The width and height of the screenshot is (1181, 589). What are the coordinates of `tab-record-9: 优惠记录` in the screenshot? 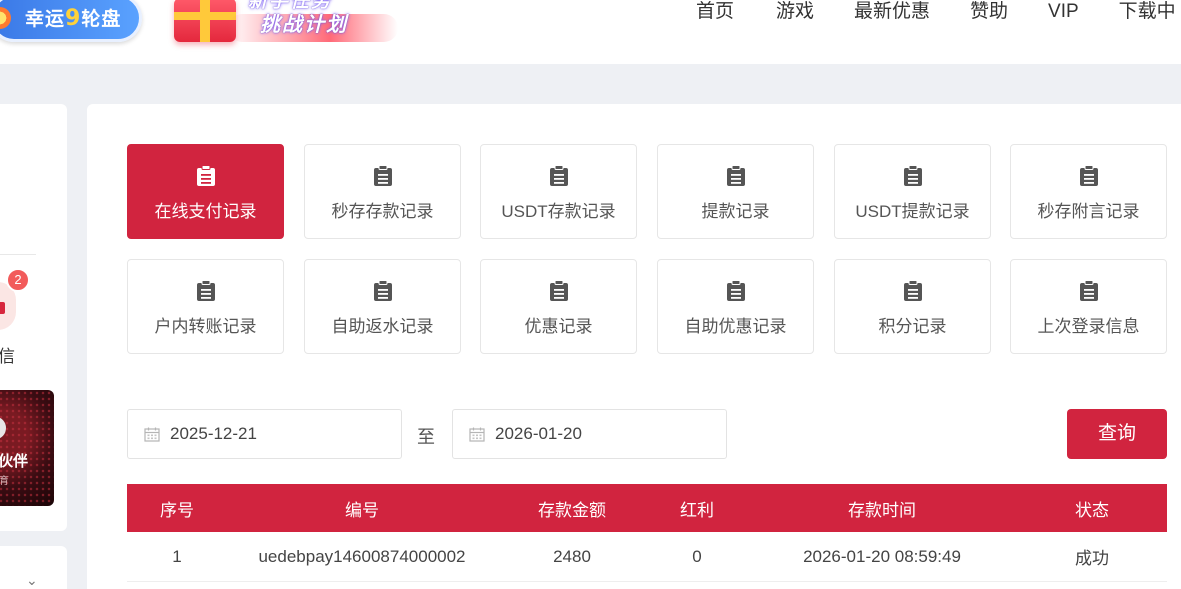 It's located at (558, 306).